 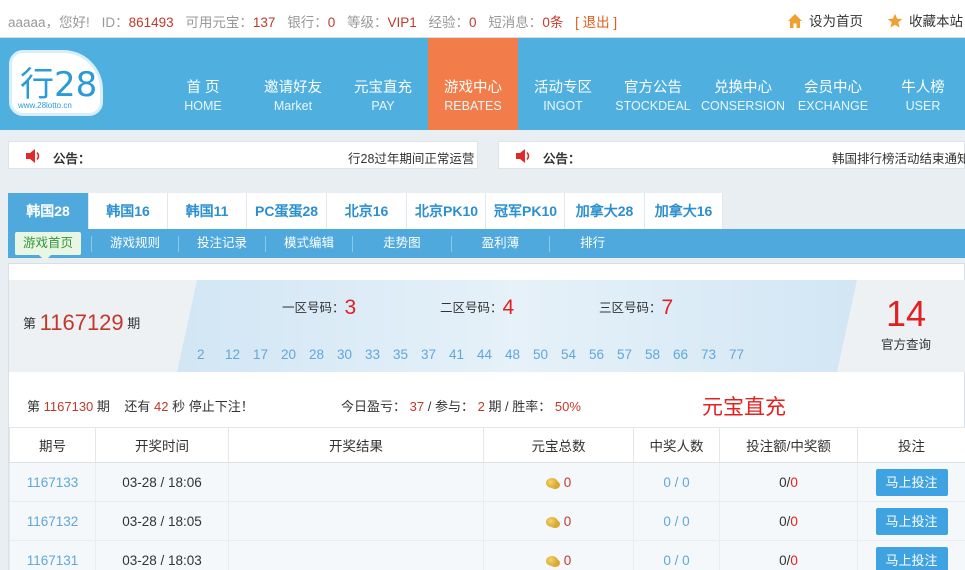 What do you see at coordinates (309, 243) in the screenshot?
I see `subtab-mode-edit: 模式编辑` at bounding box center [309, 243].